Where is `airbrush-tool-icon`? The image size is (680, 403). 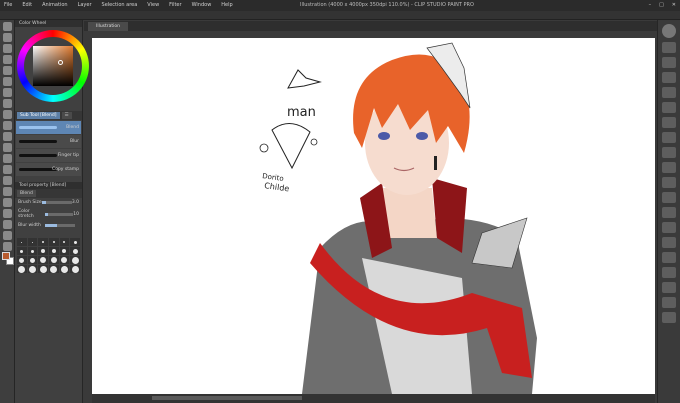
airbrush-tool-icon is located at coordinates (7, 136).